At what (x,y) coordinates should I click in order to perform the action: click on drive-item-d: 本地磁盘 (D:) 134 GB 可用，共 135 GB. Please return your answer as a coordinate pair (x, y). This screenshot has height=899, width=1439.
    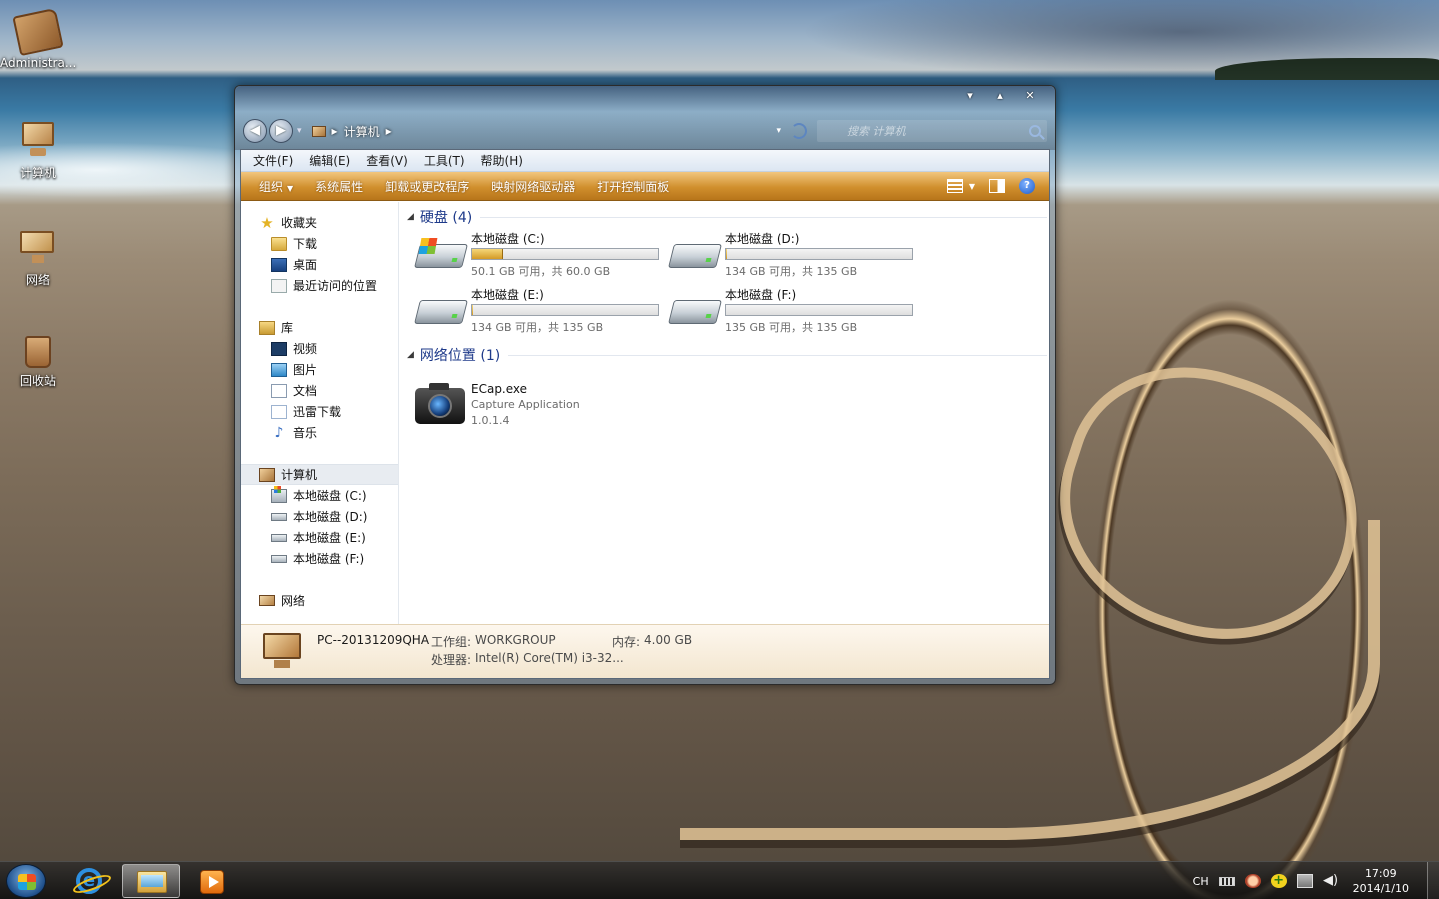
    Looking at the image, I should click on (787, 255).